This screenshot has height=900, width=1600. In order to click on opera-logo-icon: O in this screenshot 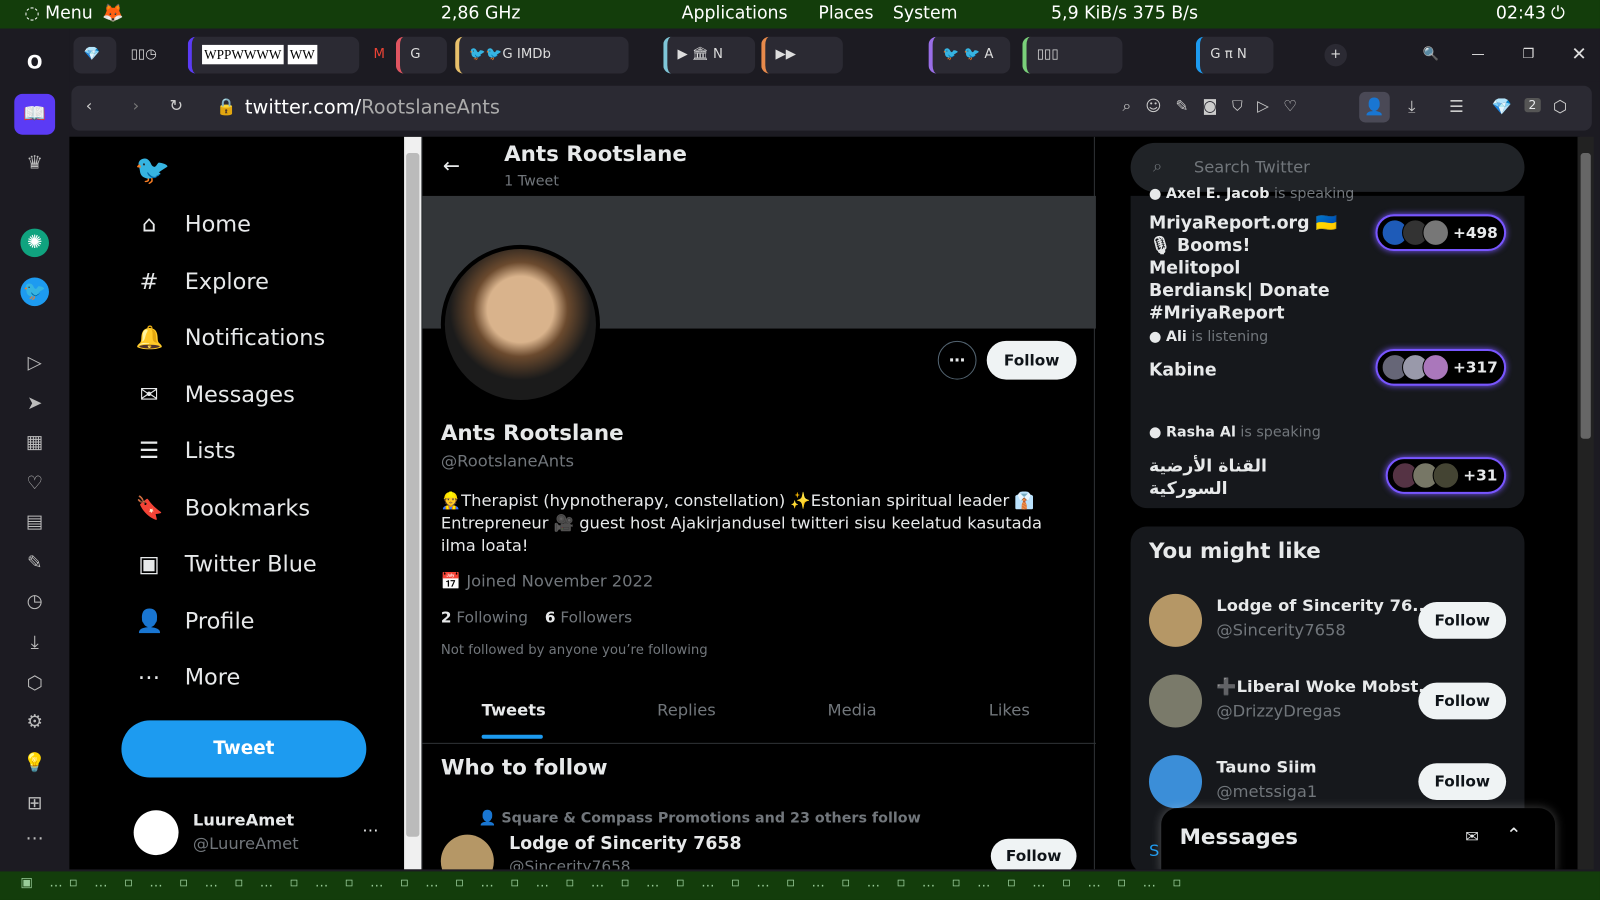, I will do `click(34, 63)`.